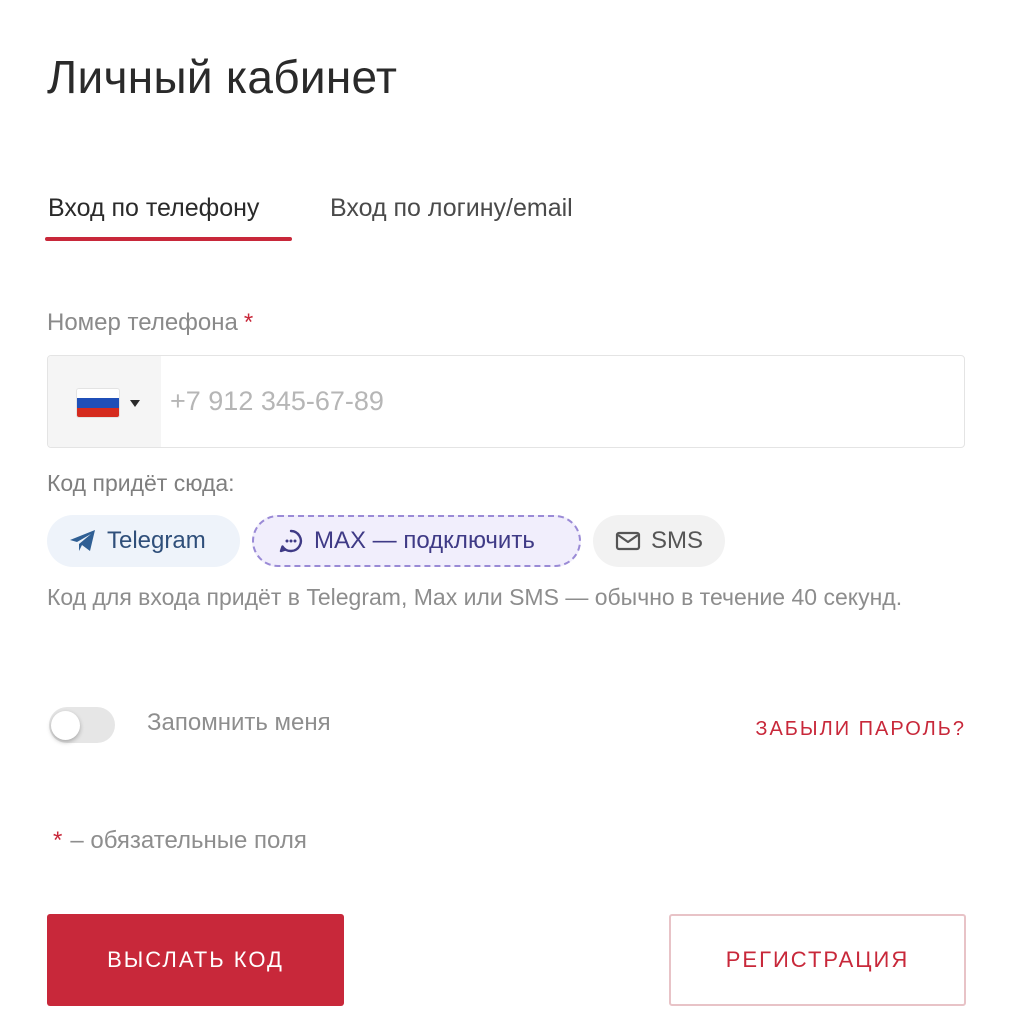  Describe the element at coordinates (141, 483) in the screenshot. I see `code-channel-label: Код придёт сюда:` at that location.